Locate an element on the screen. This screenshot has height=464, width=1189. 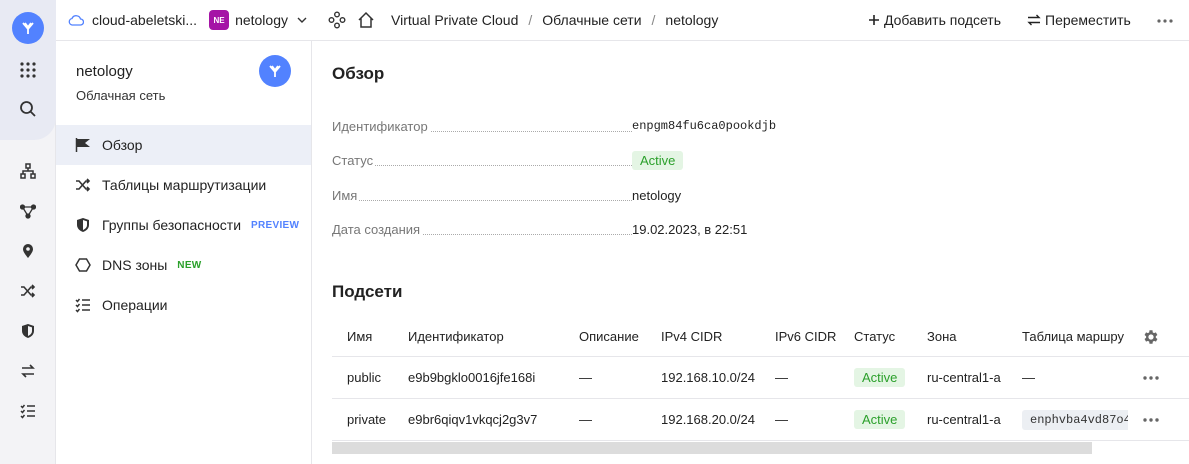
location-pin-icon is located at coordinates (28, 251).